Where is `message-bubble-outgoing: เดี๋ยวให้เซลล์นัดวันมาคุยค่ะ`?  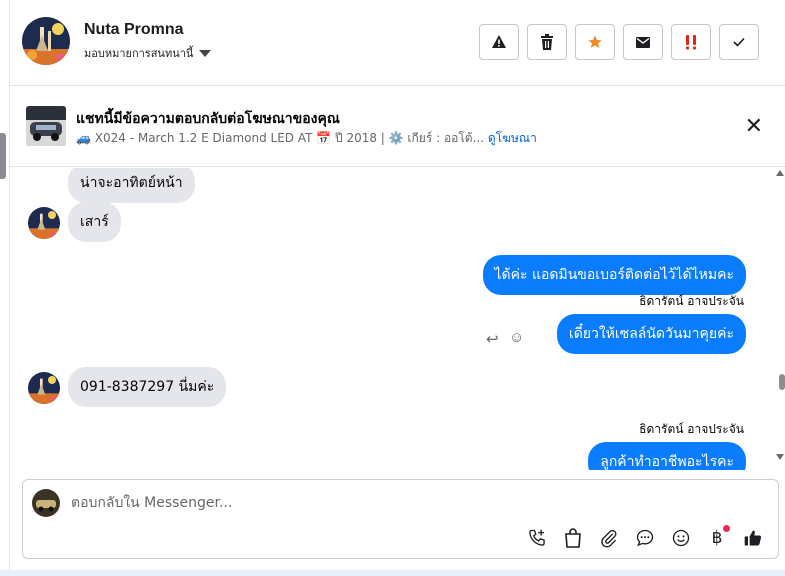 message-bubble-outgoing: เดี๋ยวให้เซลล์นัดวันมาคุยค่ะ is located at coordinates (651, 334).